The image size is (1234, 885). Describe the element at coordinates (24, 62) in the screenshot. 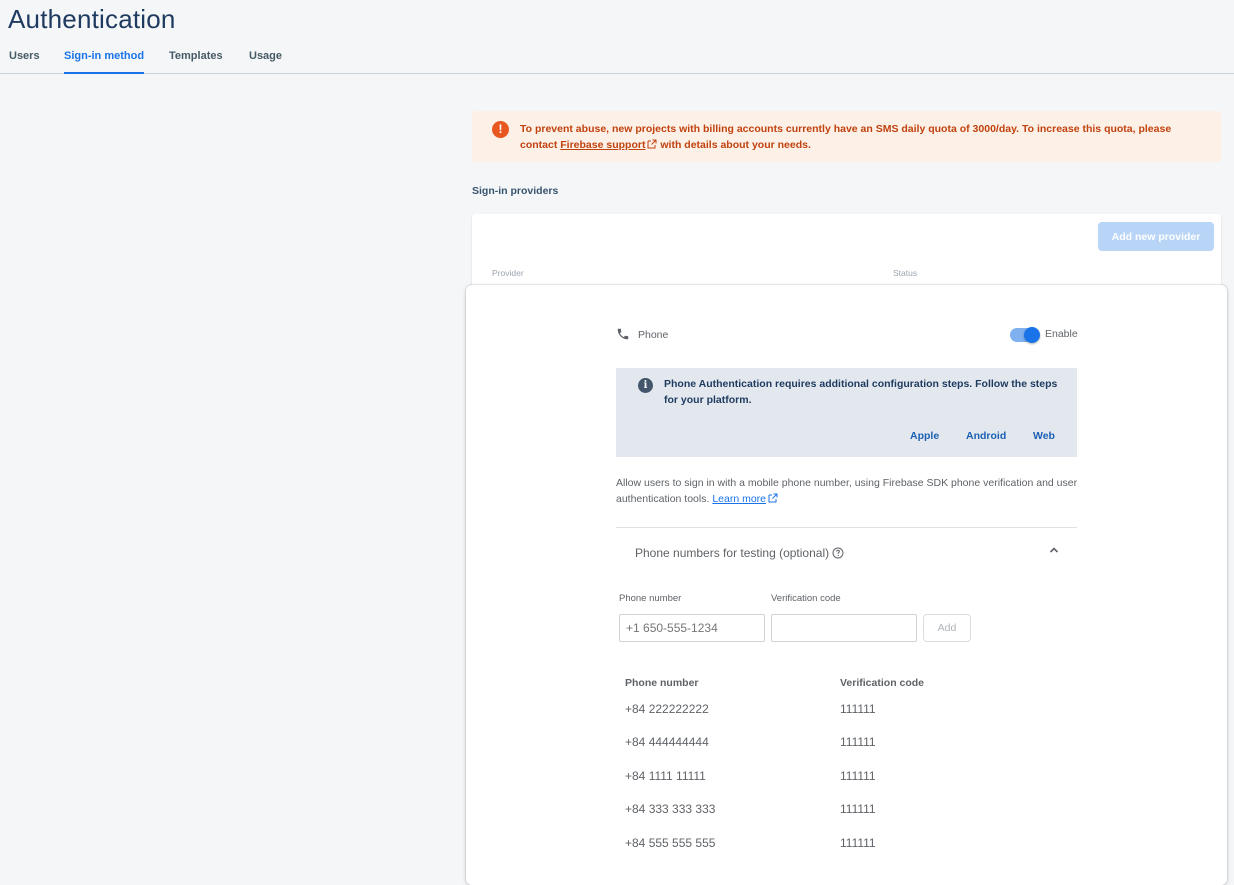

I see `tab-users: Users` at that location.